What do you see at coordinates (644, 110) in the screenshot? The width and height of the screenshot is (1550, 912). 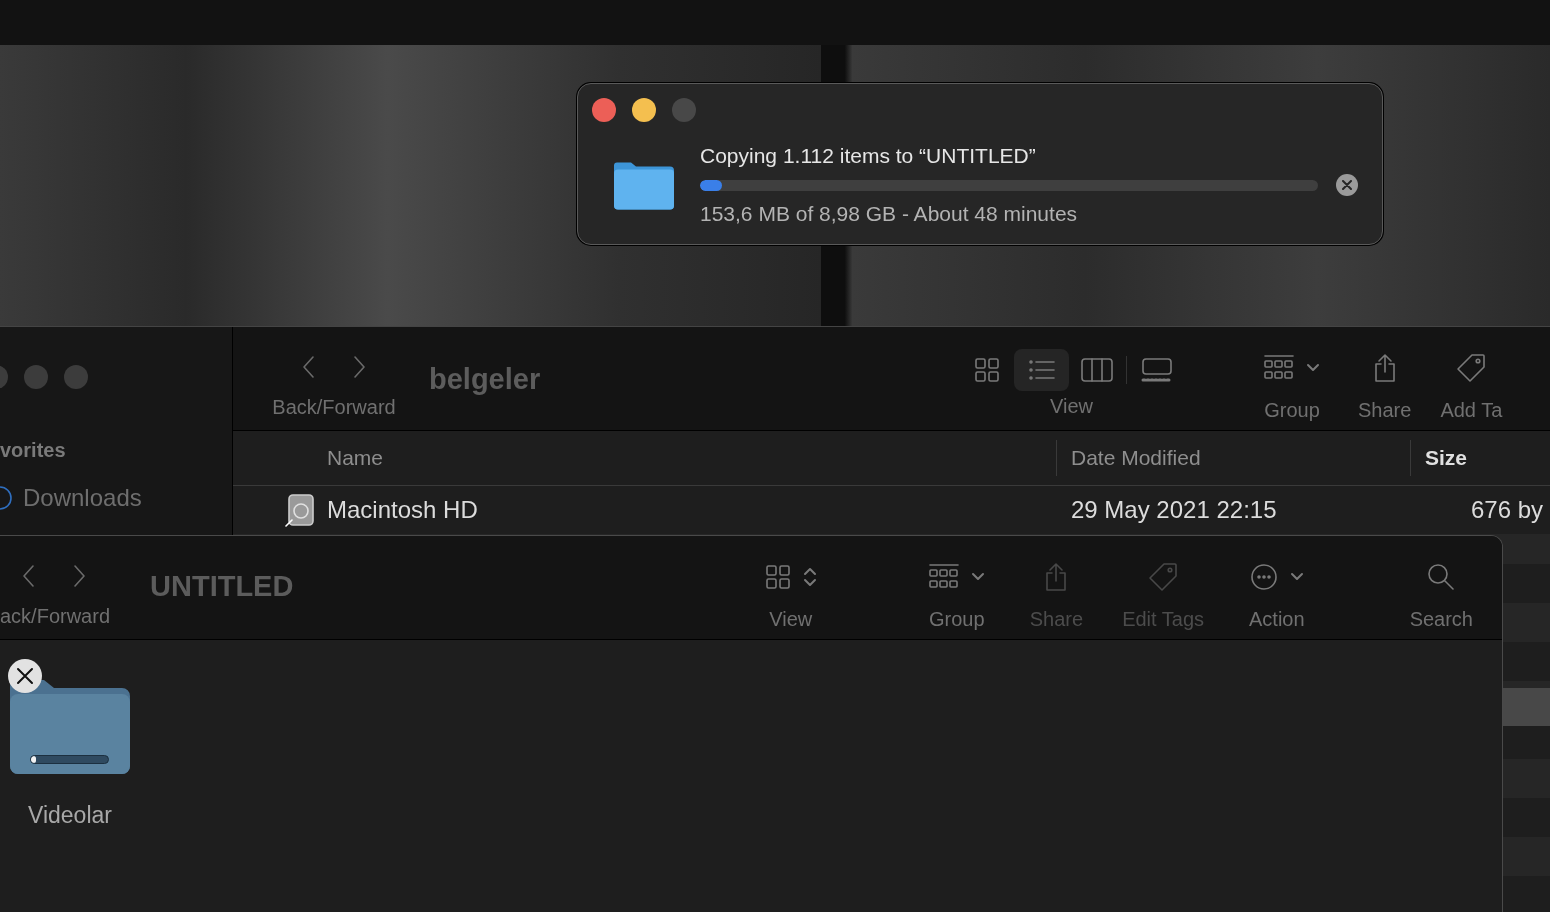 I see `minimize-window-button` at bounding box center [644, 110].